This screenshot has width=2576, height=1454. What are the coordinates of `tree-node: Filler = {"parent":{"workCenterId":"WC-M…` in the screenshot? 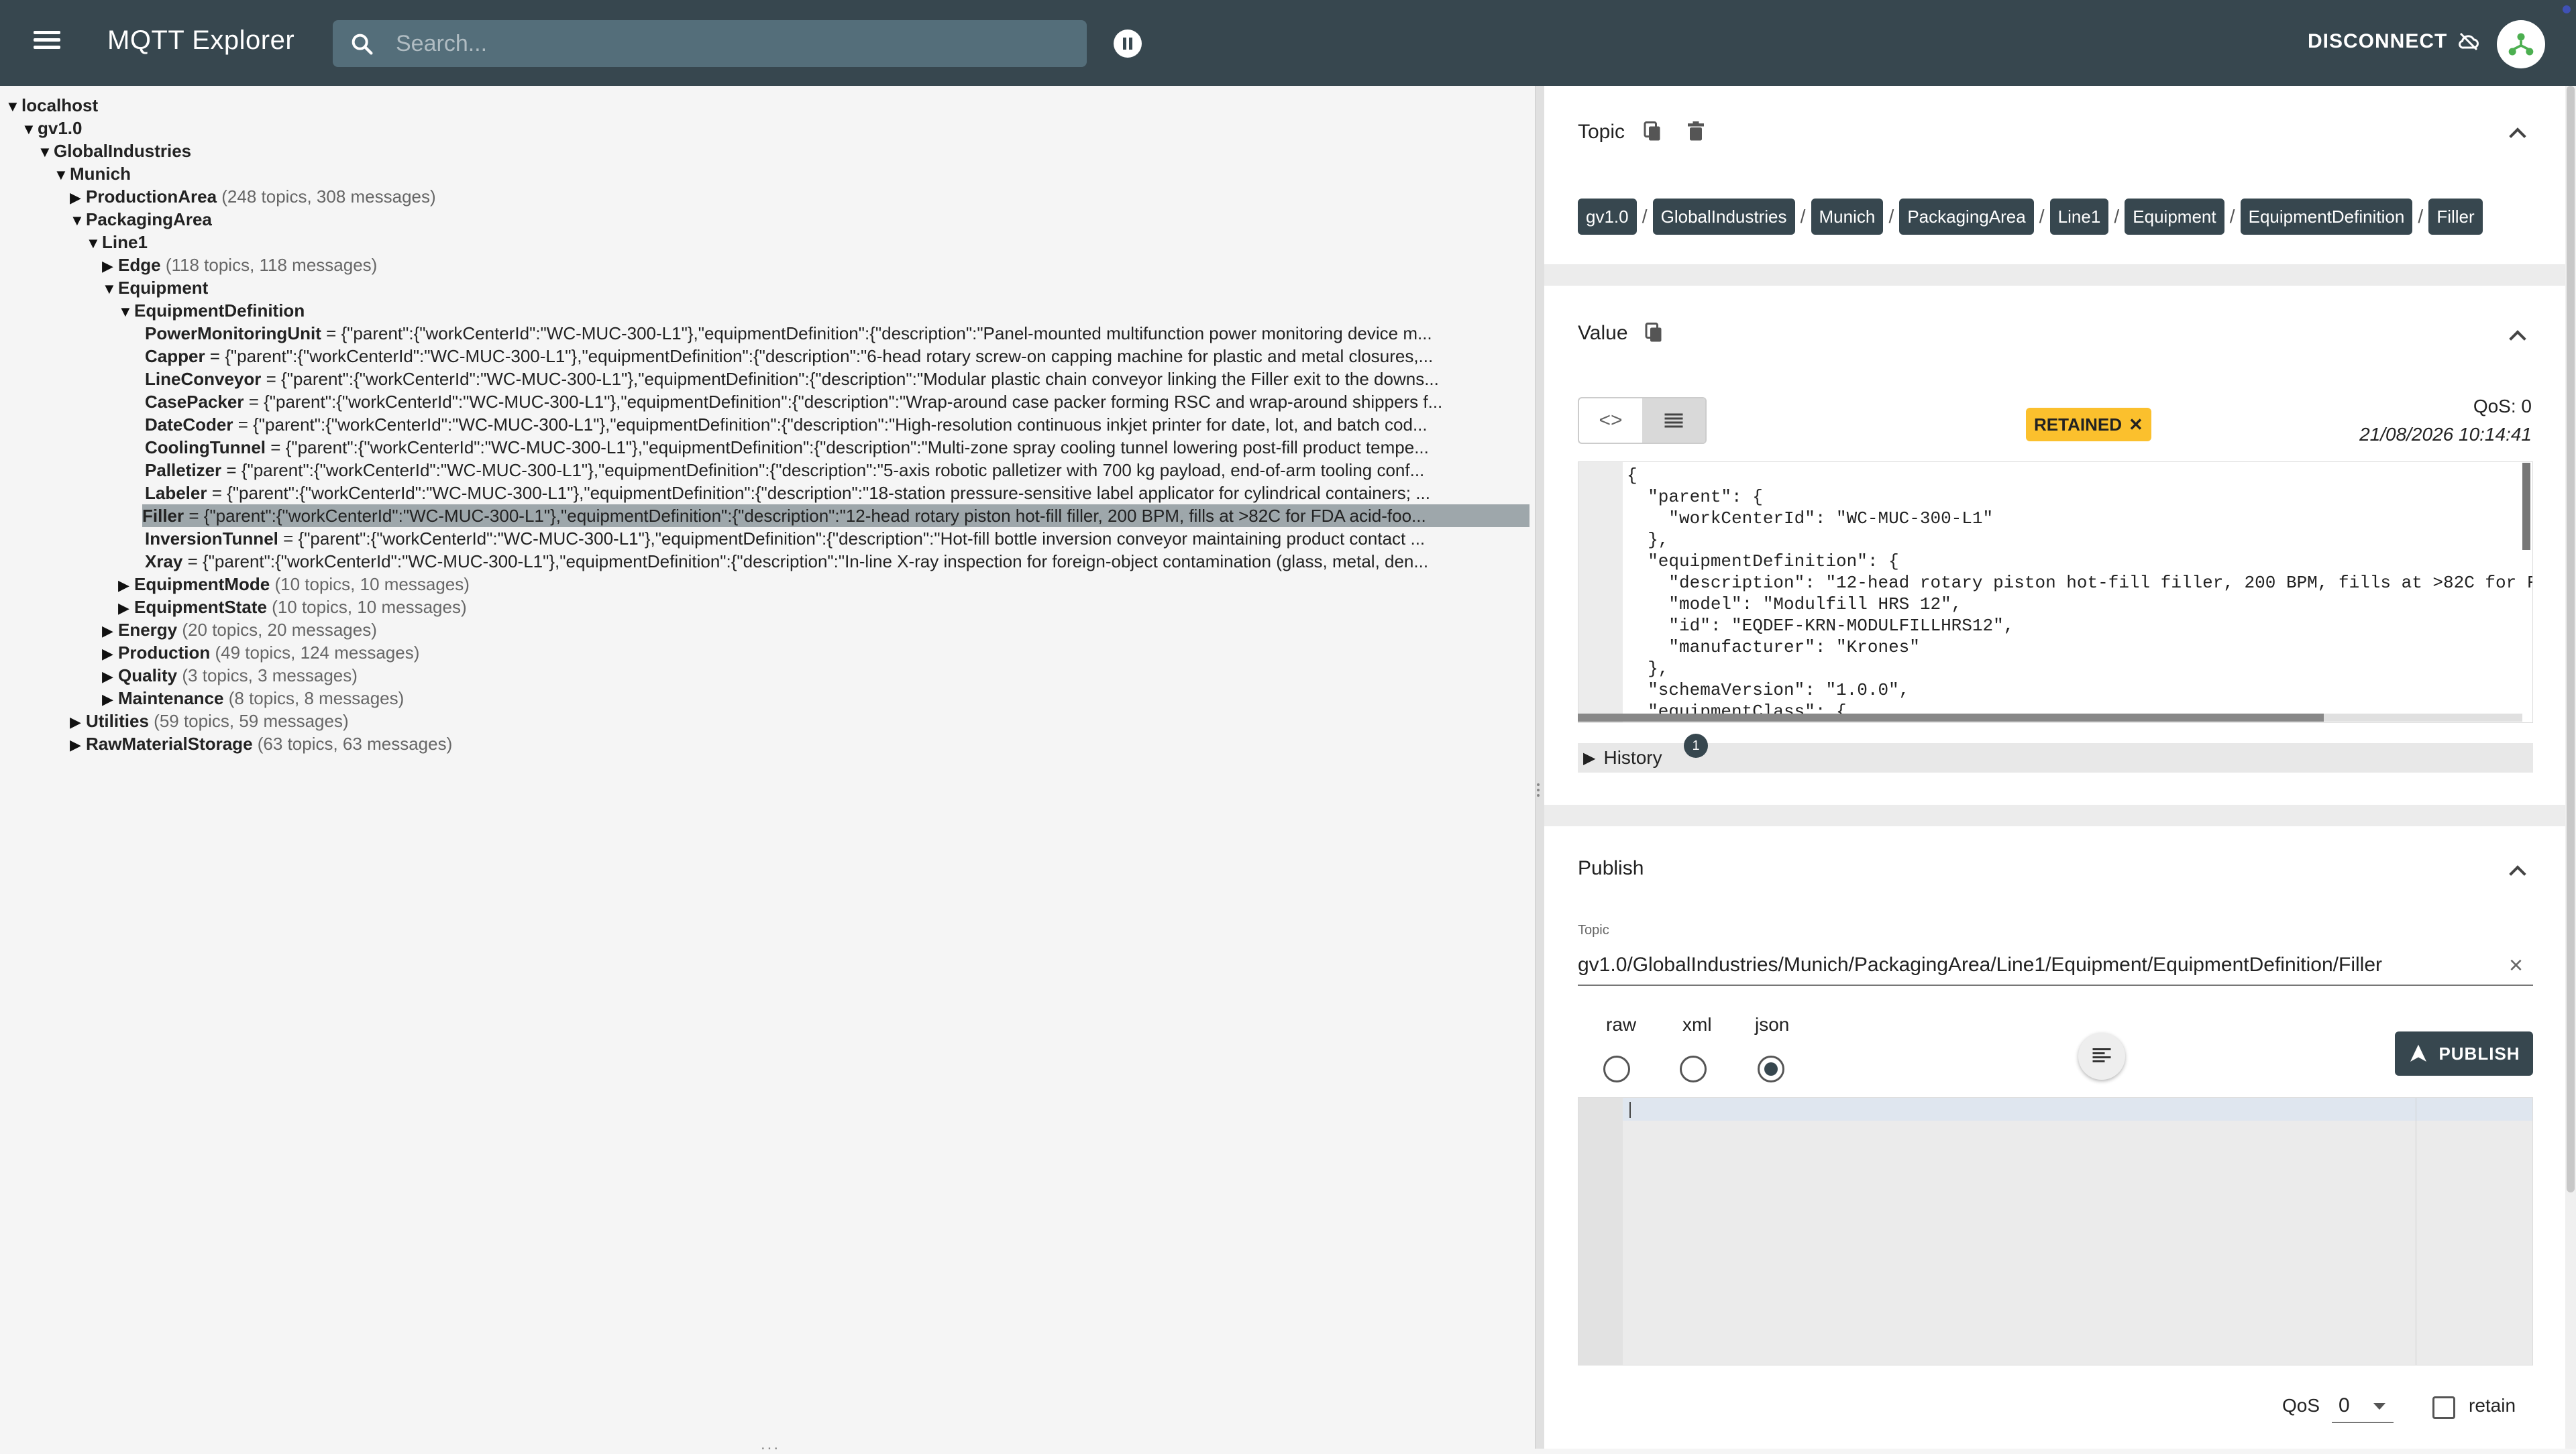 It's located at (835, 515).